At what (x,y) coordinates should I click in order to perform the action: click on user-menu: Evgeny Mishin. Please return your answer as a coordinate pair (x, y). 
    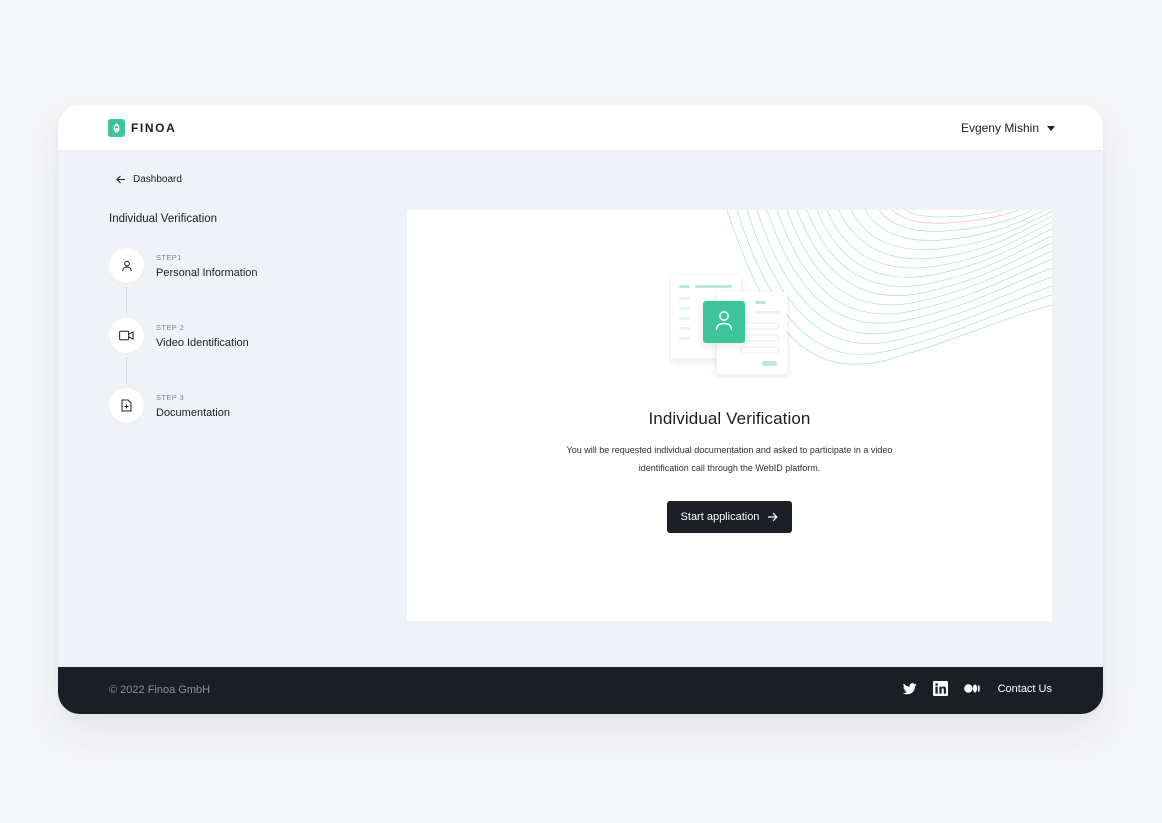
    Looking at the image, I should click on (1008, 128).